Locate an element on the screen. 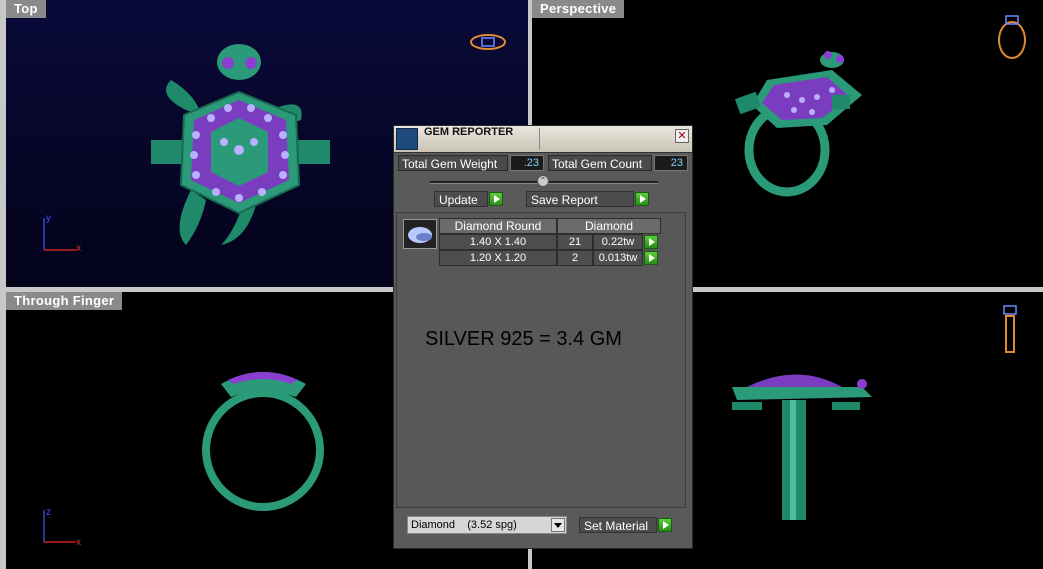  total-gem-count-value: 23 is located at coordinates (671, 163).